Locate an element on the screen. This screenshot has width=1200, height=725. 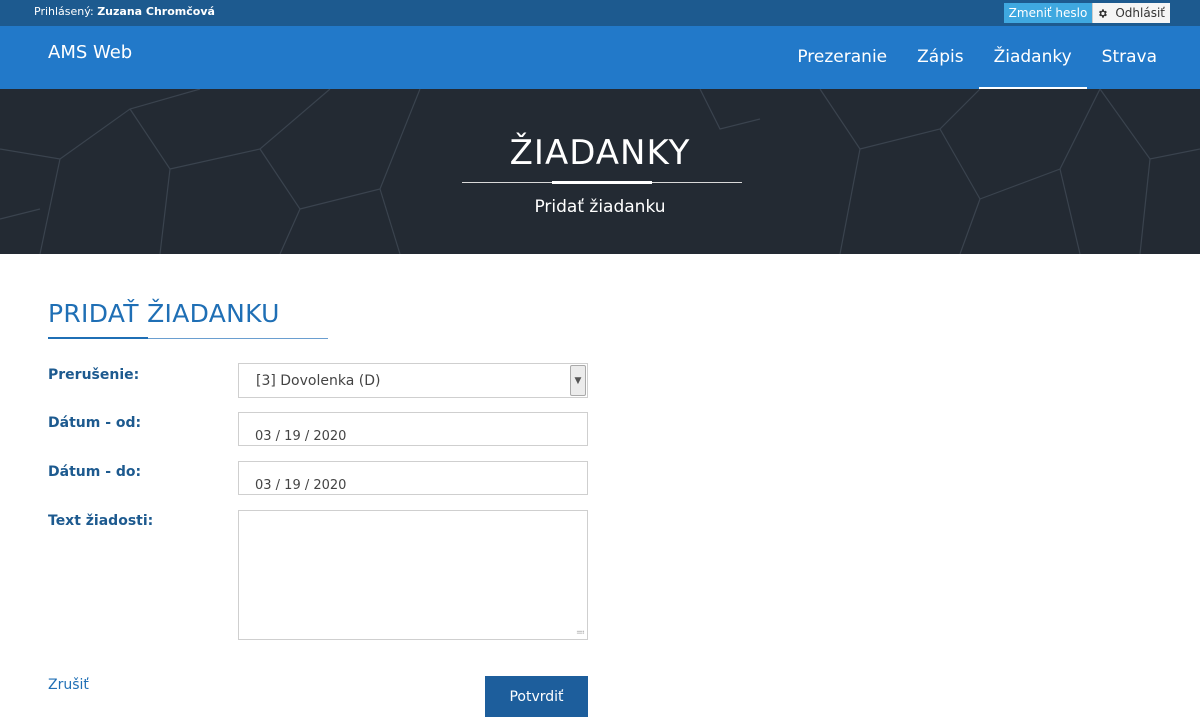
change-password-button: Zmeniť heslo is located at coordinates (1048, 13).